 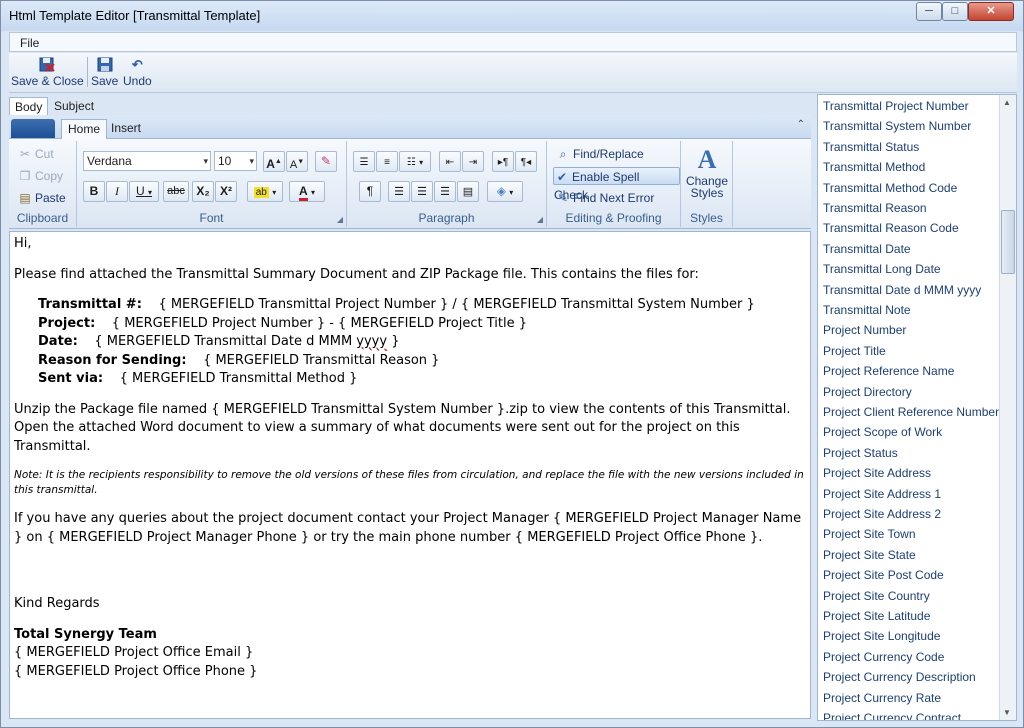 What do you see at coordinates (882, 432) in the screenshot?
I see `field-list-item: Project Scope of Work` at bounding box center [882, 432].